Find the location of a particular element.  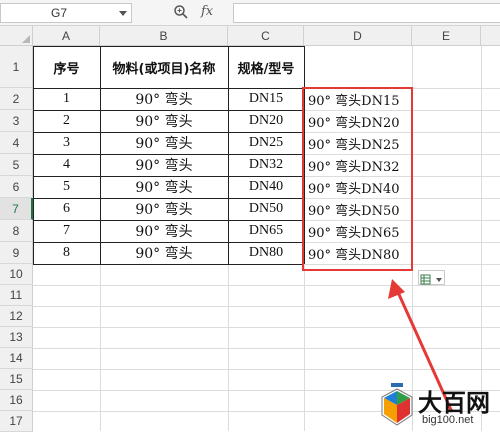

logo-icon is located at coordinates (397, 404).